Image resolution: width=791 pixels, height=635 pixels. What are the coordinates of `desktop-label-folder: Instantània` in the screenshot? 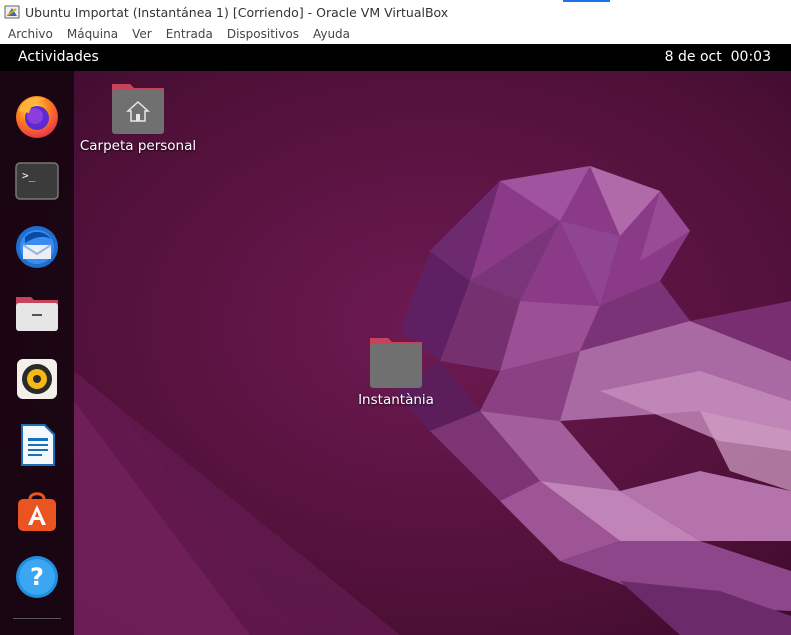 It's located at (396, 400).